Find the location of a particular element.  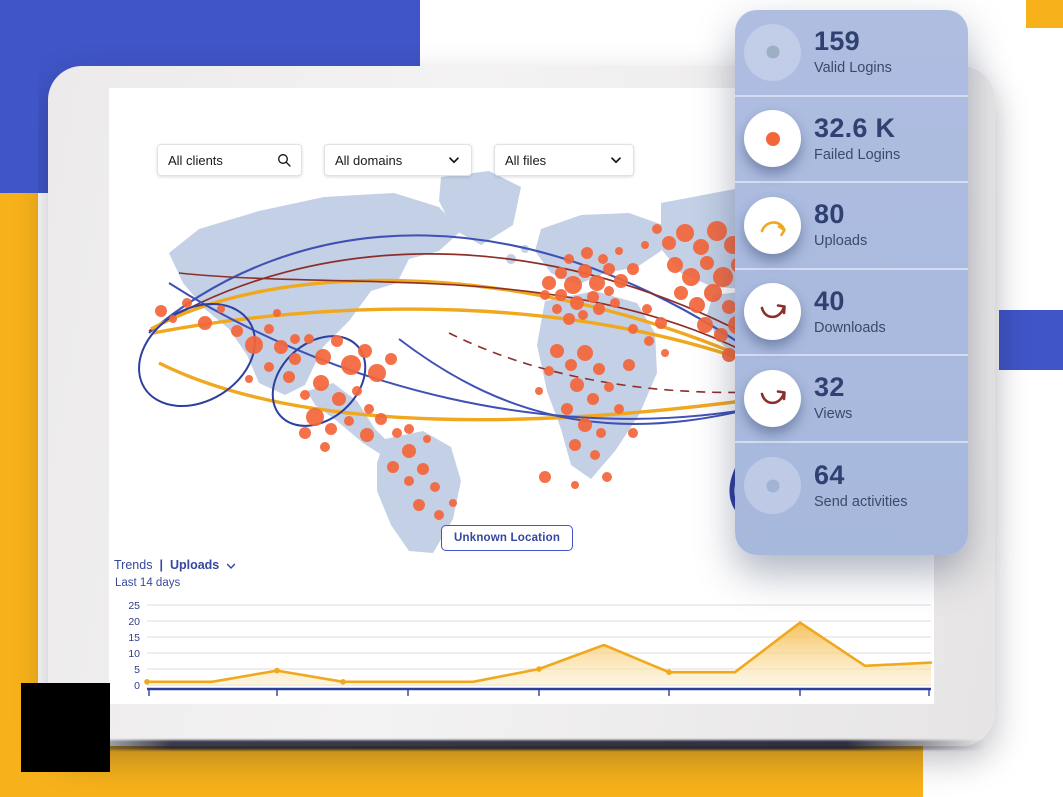

stat-row-send-activities: 64 Send activities is located at coordinates (851, 486).